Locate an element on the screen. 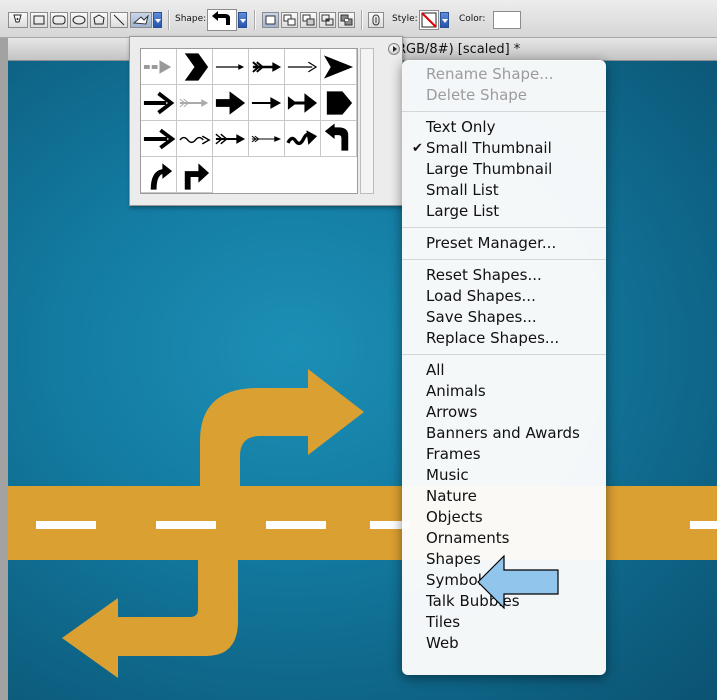 This screenshot has height=700, width=717. style-swatch-none is located at coordinates (429, 20).